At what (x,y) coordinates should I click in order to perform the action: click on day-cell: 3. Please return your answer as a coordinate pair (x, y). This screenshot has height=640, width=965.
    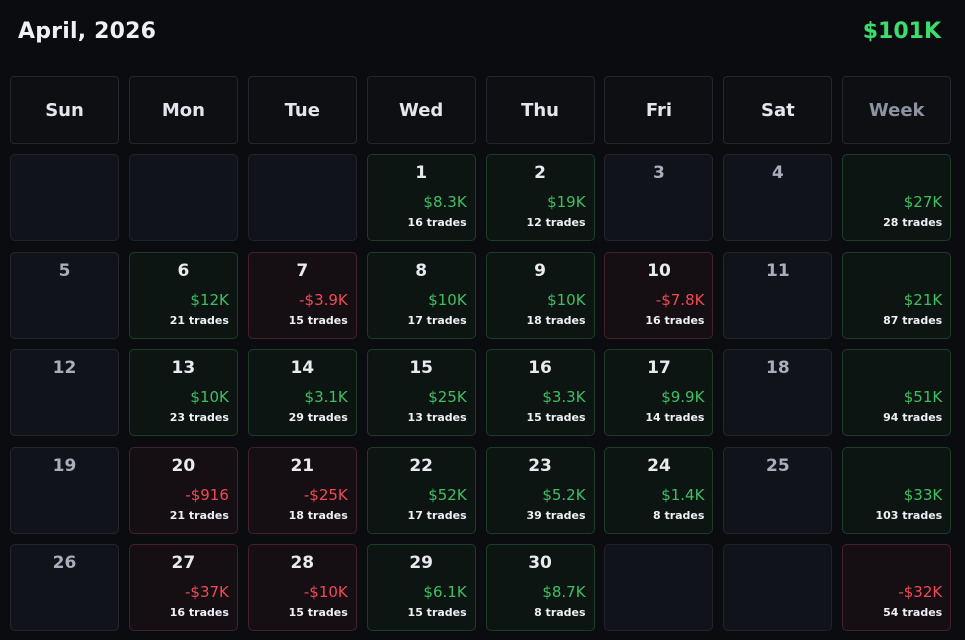
    Looking at the image, I should click on (659, 197).